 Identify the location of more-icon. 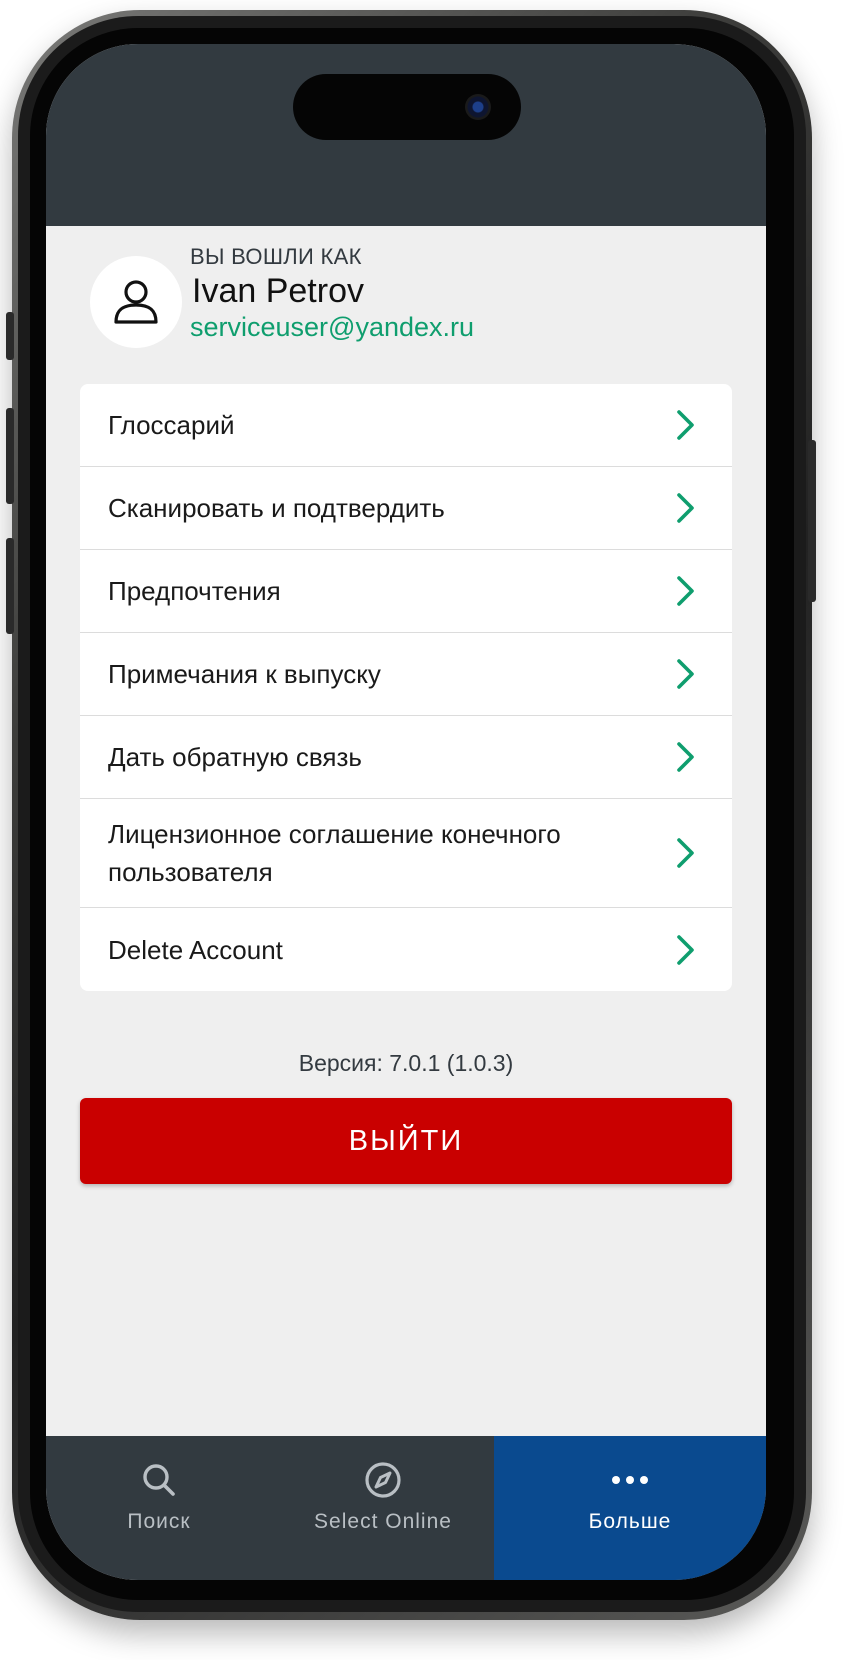
(630, 1480).